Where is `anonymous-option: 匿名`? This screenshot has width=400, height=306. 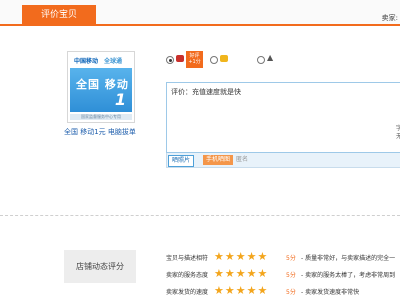 anonymous-option: 匿名 is located at coordinates (242, 160).